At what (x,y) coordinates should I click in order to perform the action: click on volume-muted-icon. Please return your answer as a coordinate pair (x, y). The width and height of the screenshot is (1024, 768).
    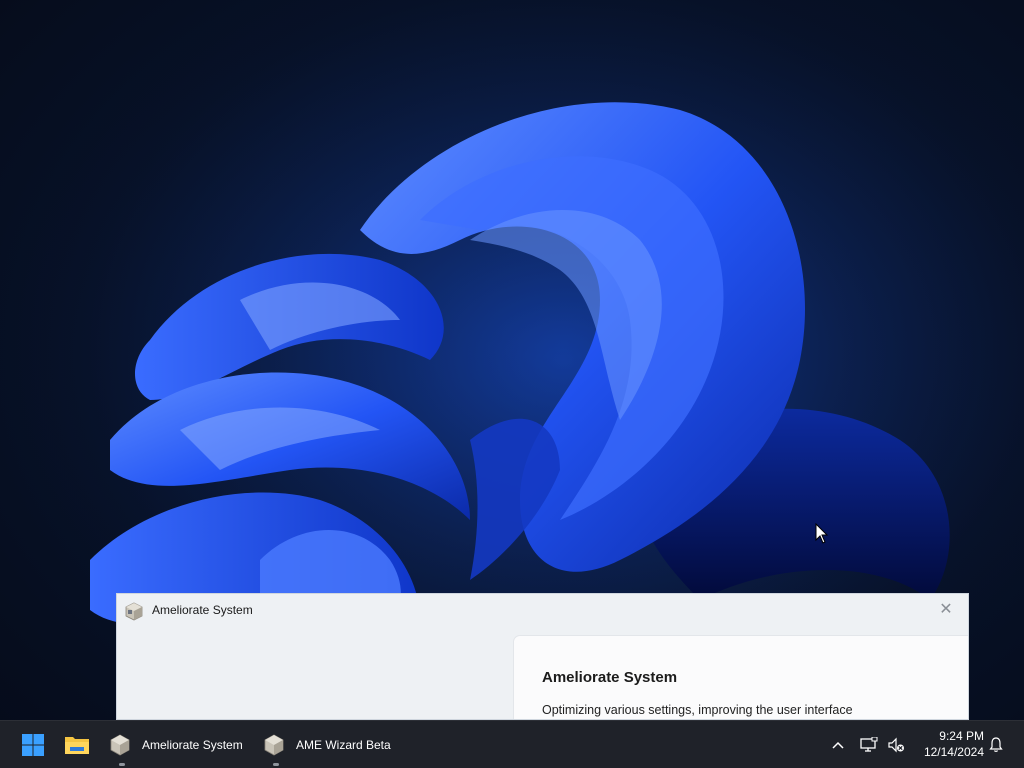
    Looking at the image, I should click on (896, 745).